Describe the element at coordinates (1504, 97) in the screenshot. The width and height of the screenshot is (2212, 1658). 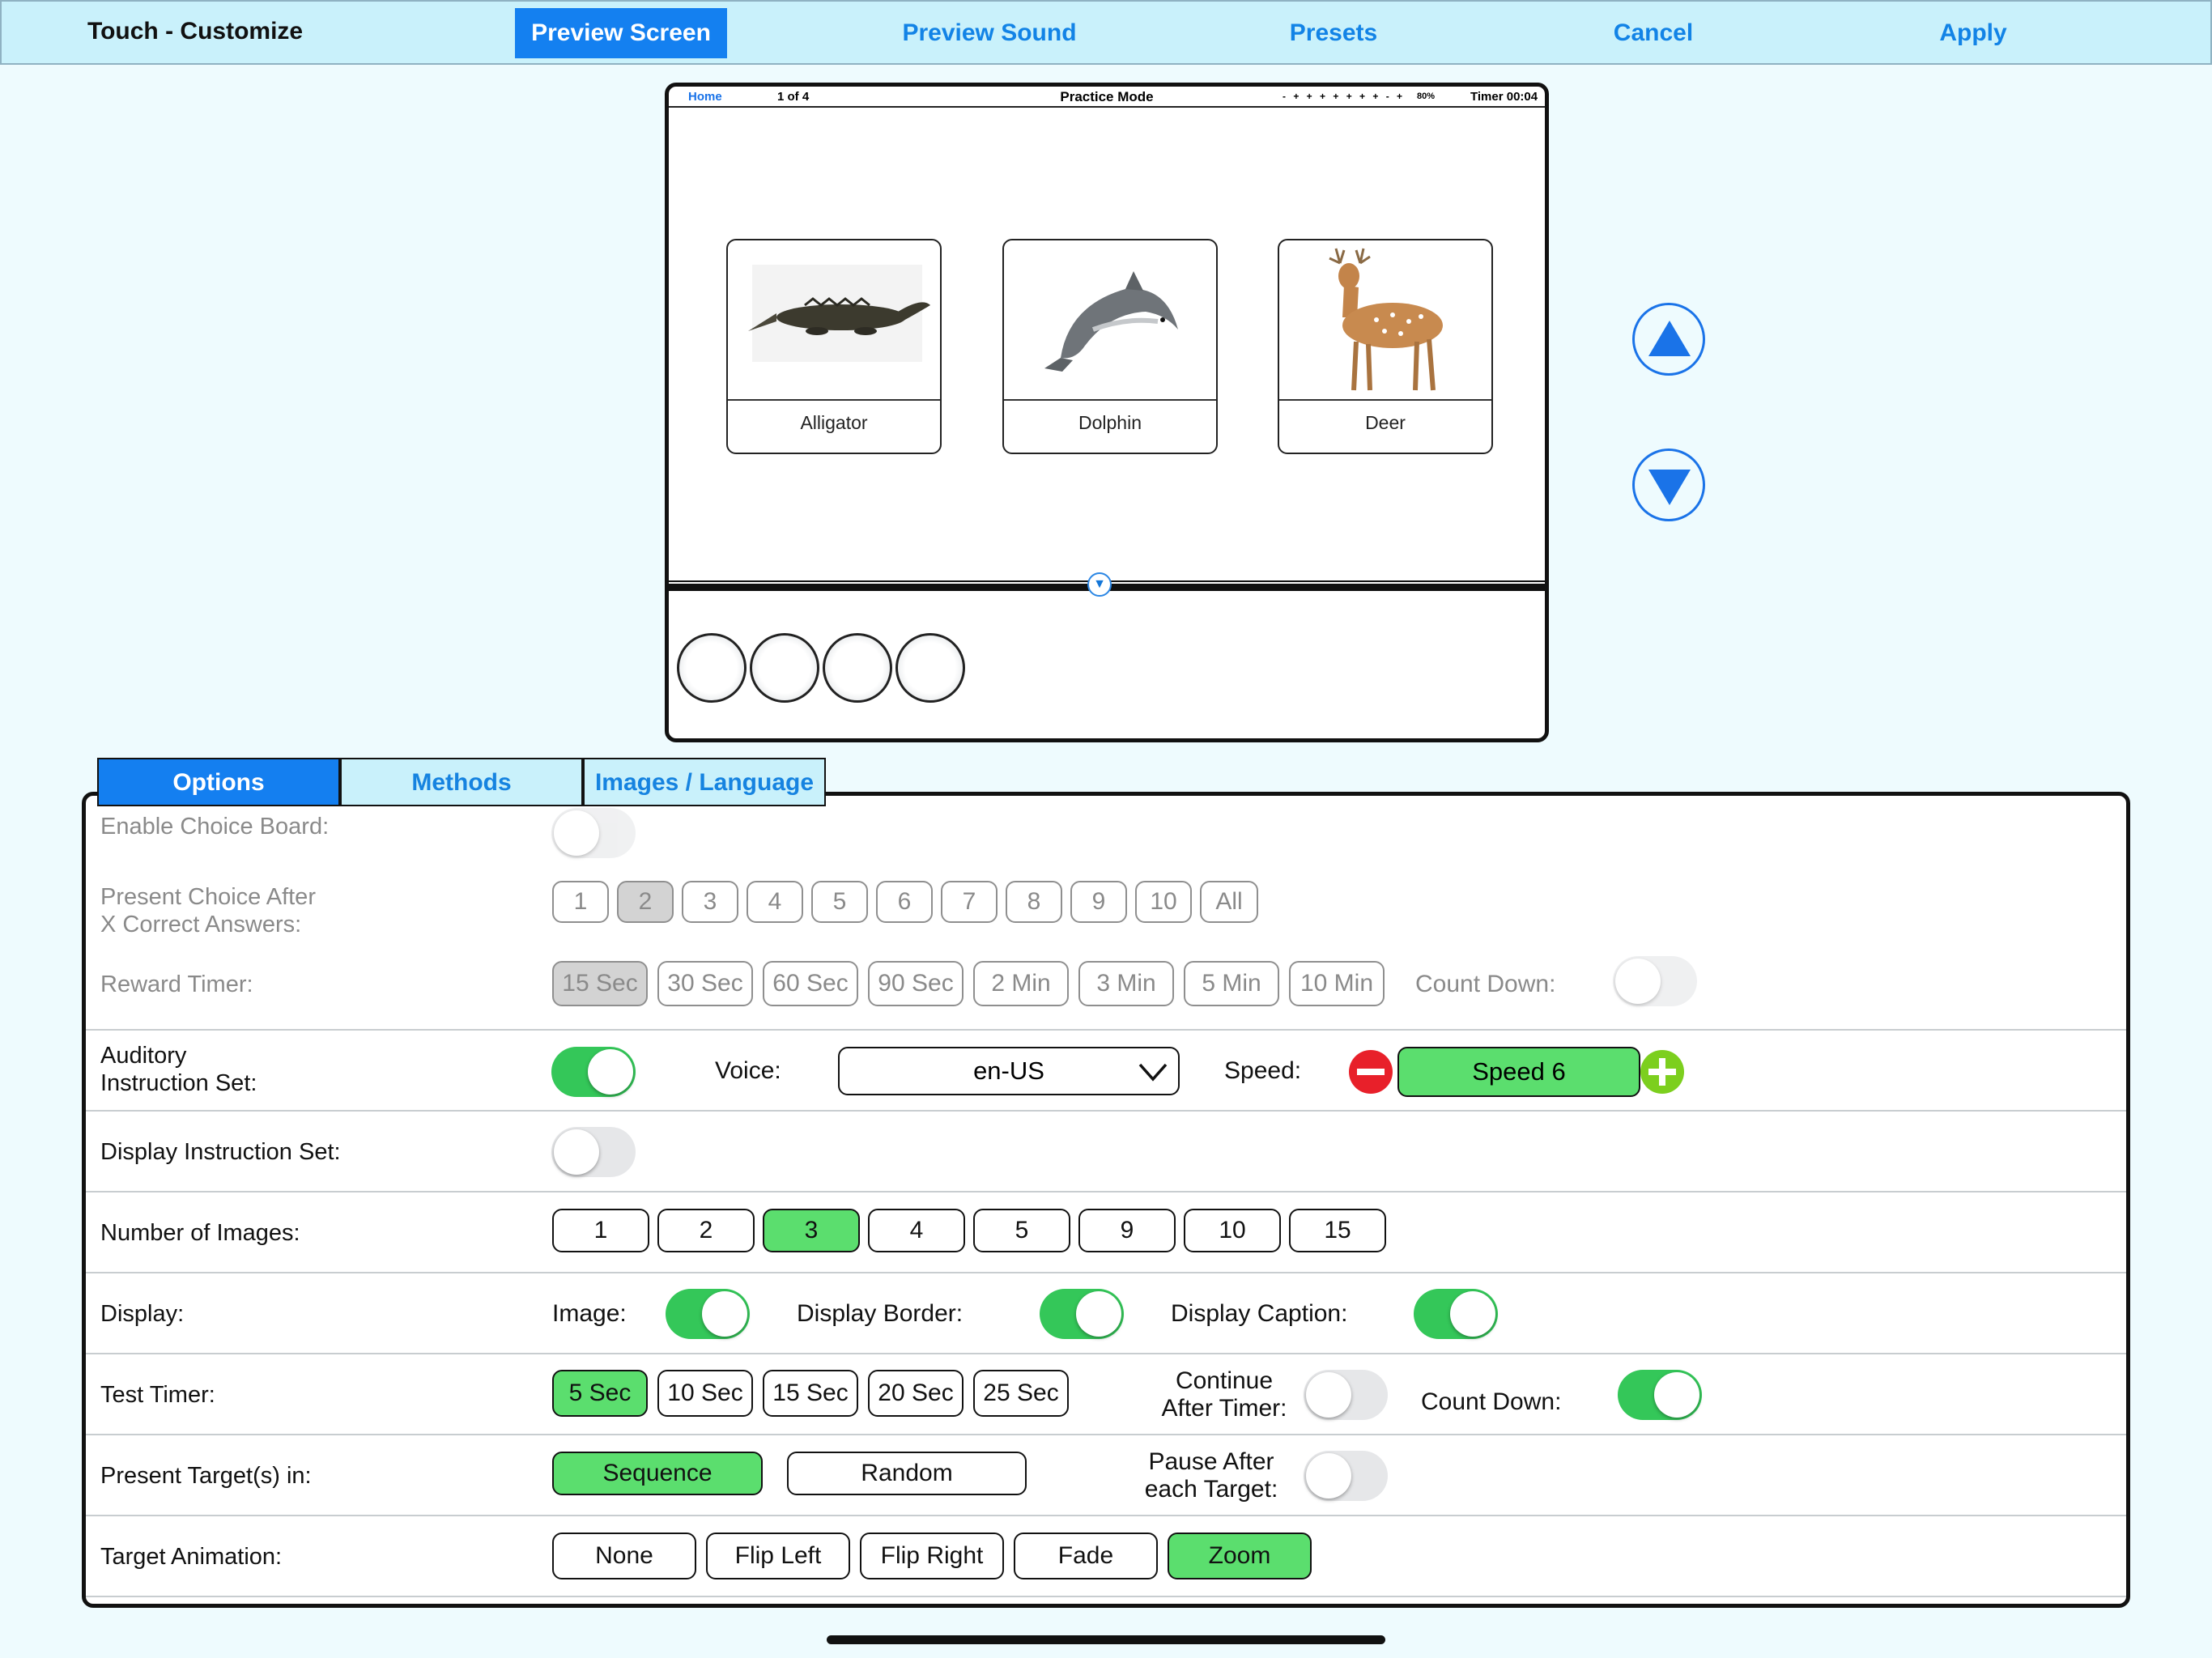
I see `preview-timer: Timer 00:04` at that location.